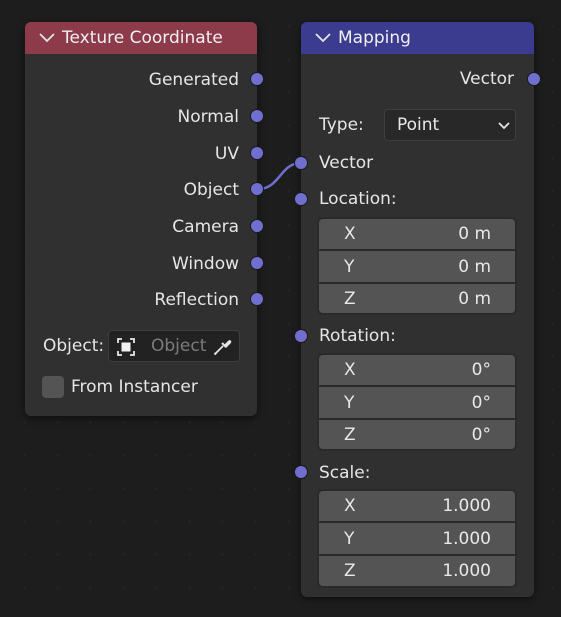  What do you see at coordinates (257, 79) in the screenshot?
I see `socket-generated-output` at bounding box center [257, 79].